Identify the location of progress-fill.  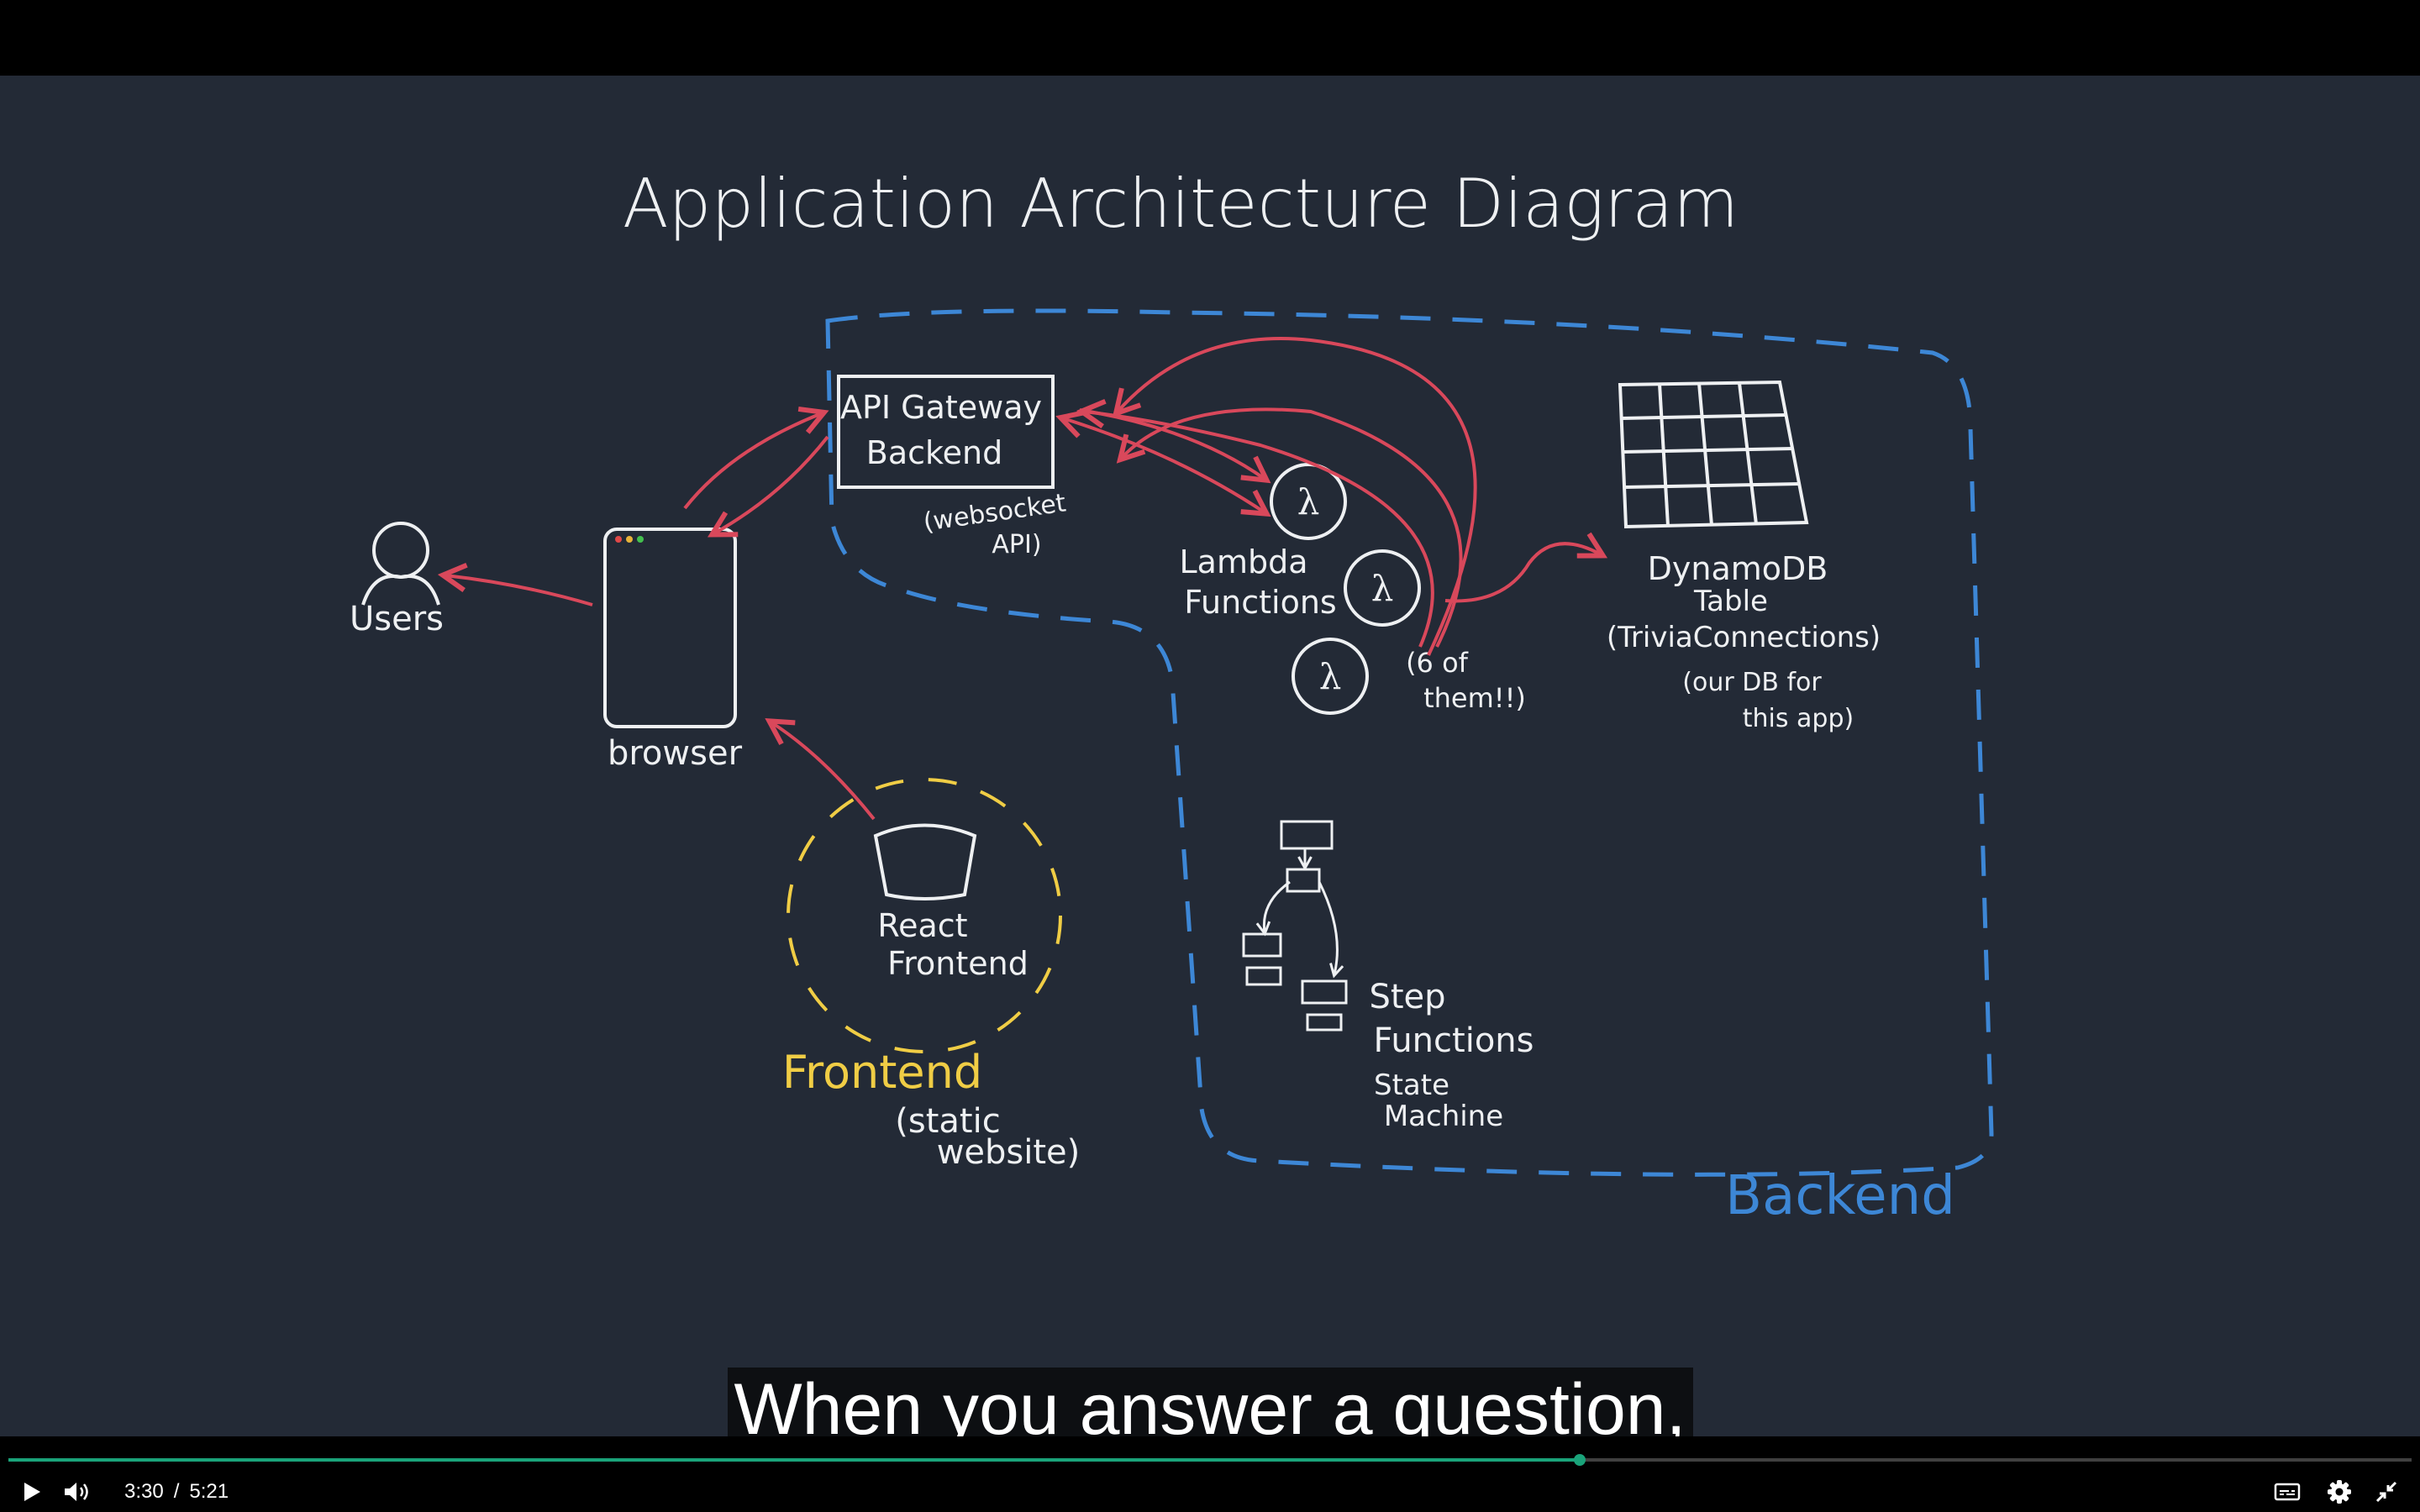
(794, 1460).